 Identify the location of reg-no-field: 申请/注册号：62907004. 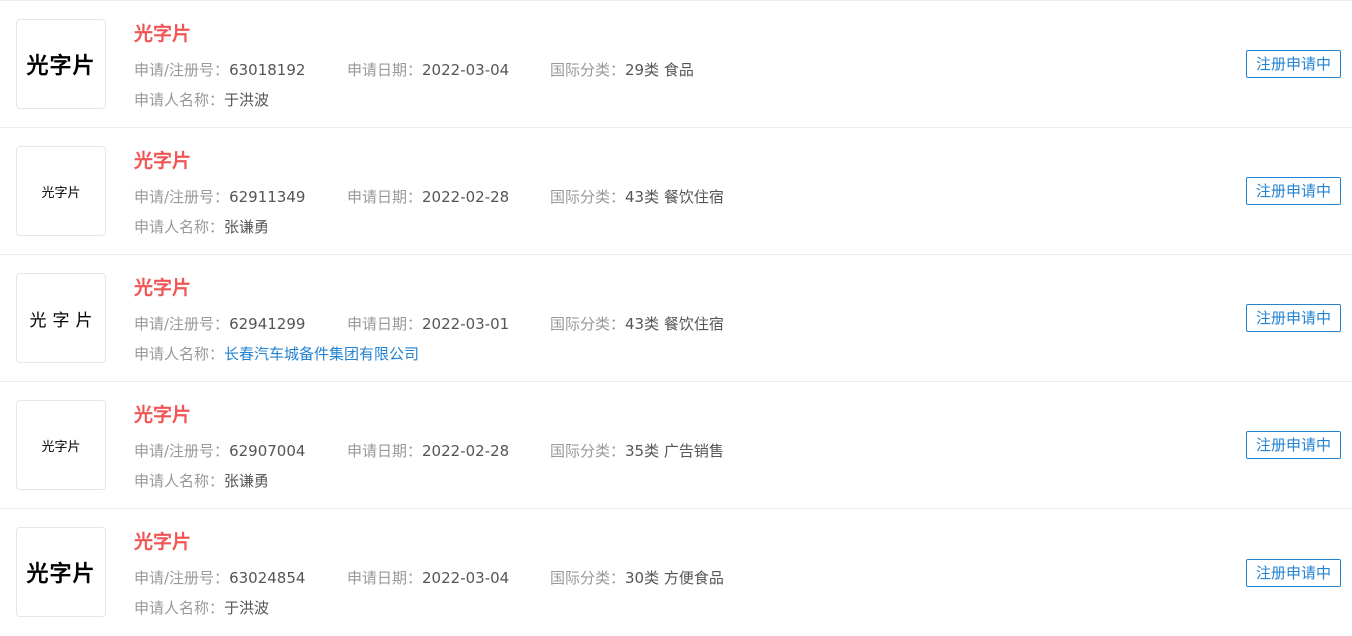
(240, 451).